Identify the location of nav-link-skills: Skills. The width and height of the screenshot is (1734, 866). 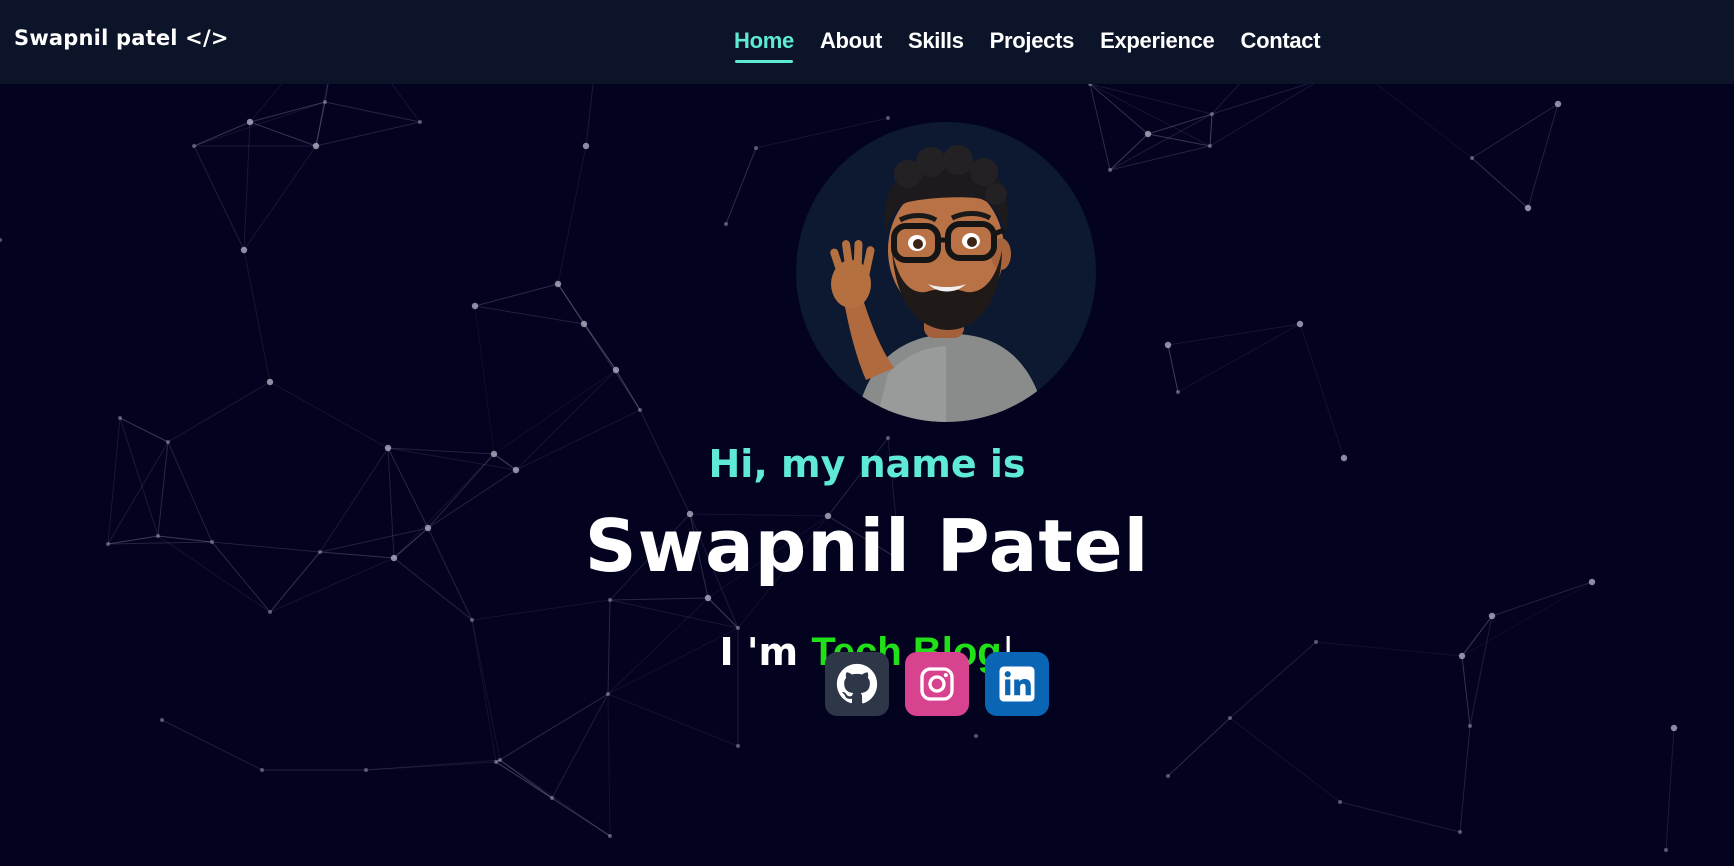
(936, 41).